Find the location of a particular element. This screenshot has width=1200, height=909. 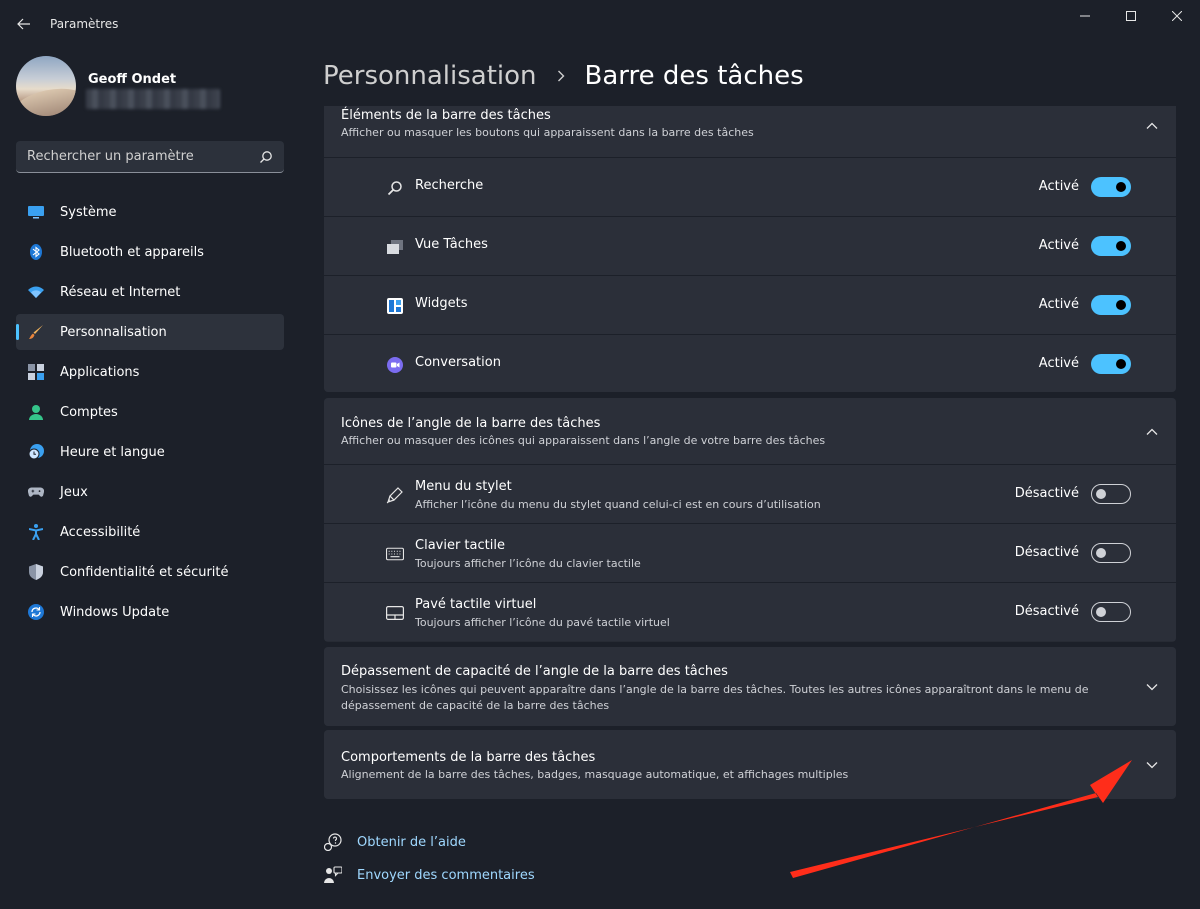

sidebar-item-label: Heure et langue is located at coordinates (112, 452).